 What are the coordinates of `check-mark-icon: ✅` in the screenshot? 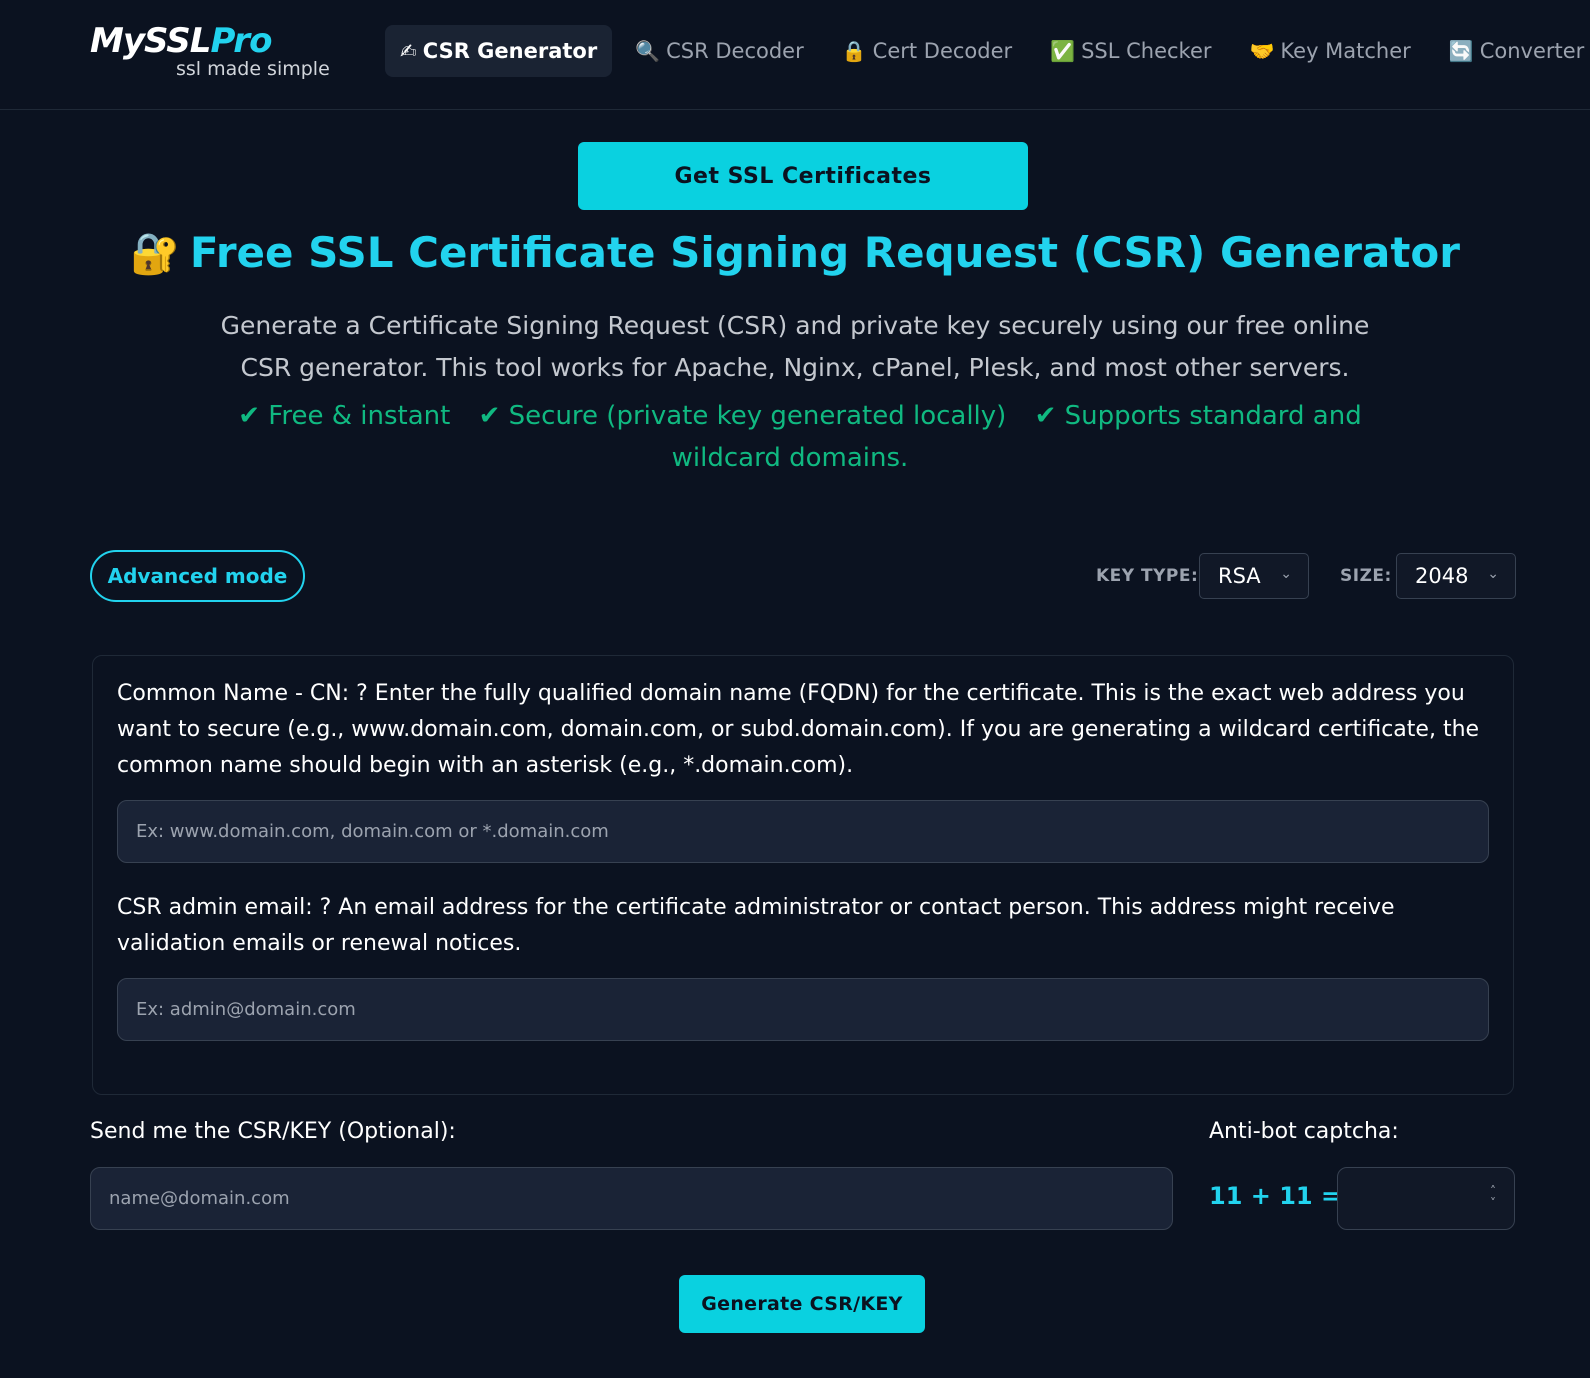 It's located at (1063, 51).